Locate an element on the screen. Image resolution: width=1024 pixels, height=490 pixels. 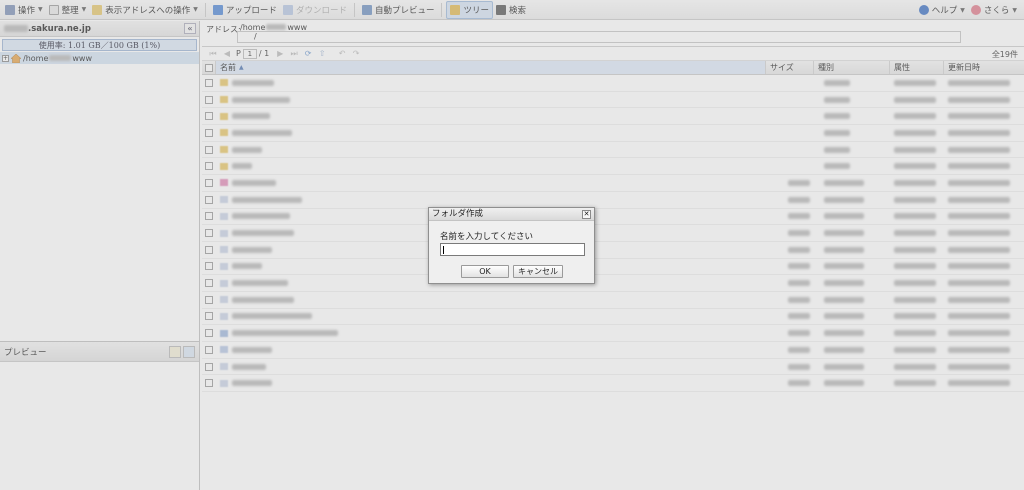
dialog-message: 名前を入力してください is located at coordinates (486, 237).